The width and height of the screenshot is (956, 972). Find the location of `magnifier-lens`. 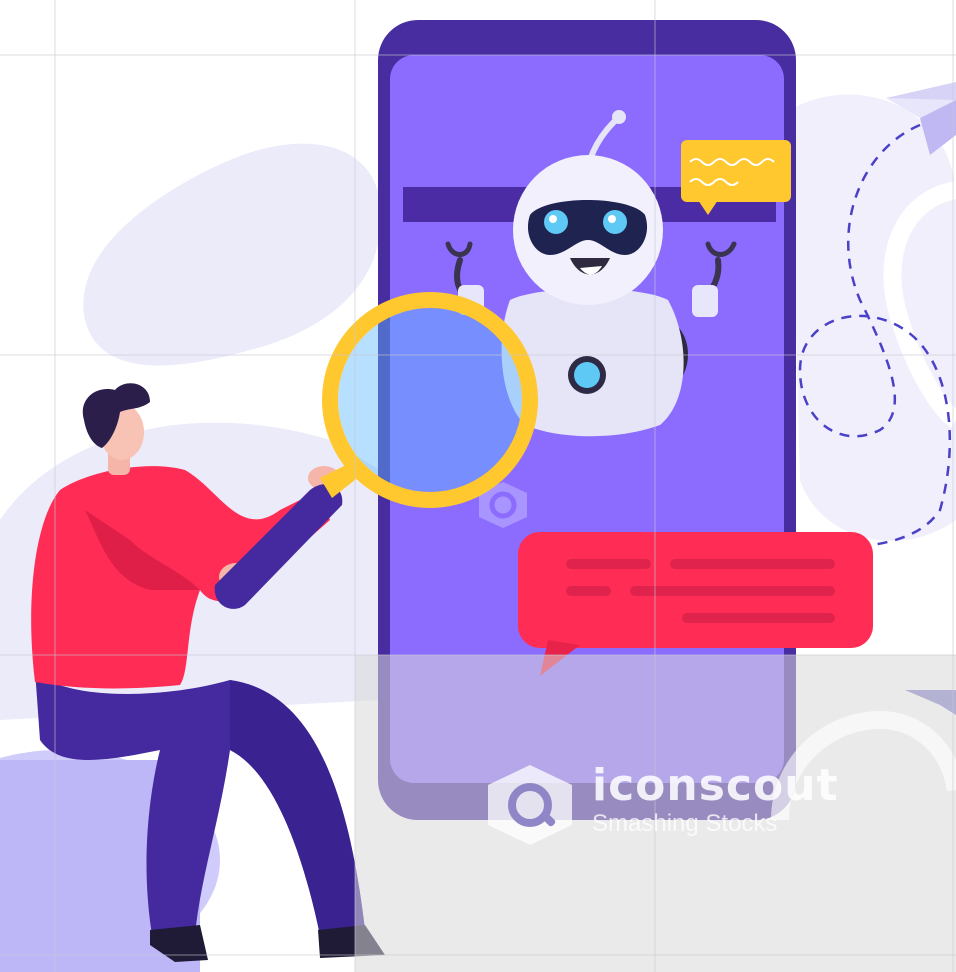

magnifier-lens is located at coordinates (430, 400).